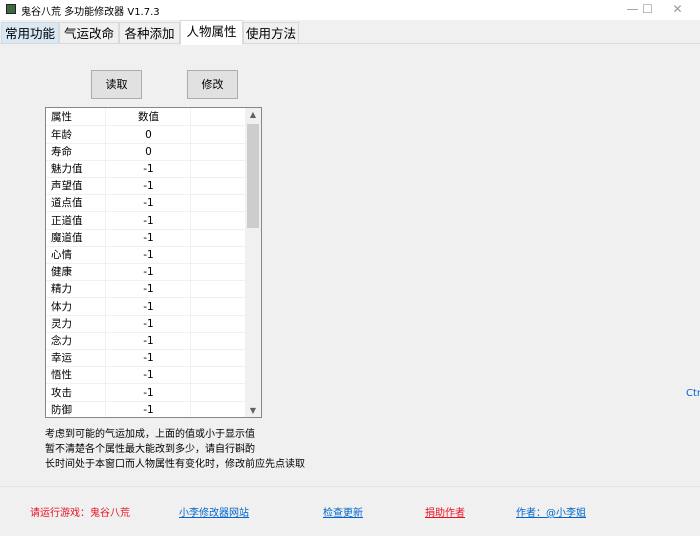 The width and height of the screenshot is (700, 536). I want to click on attribute-name: 幸运, so click(61, 358).